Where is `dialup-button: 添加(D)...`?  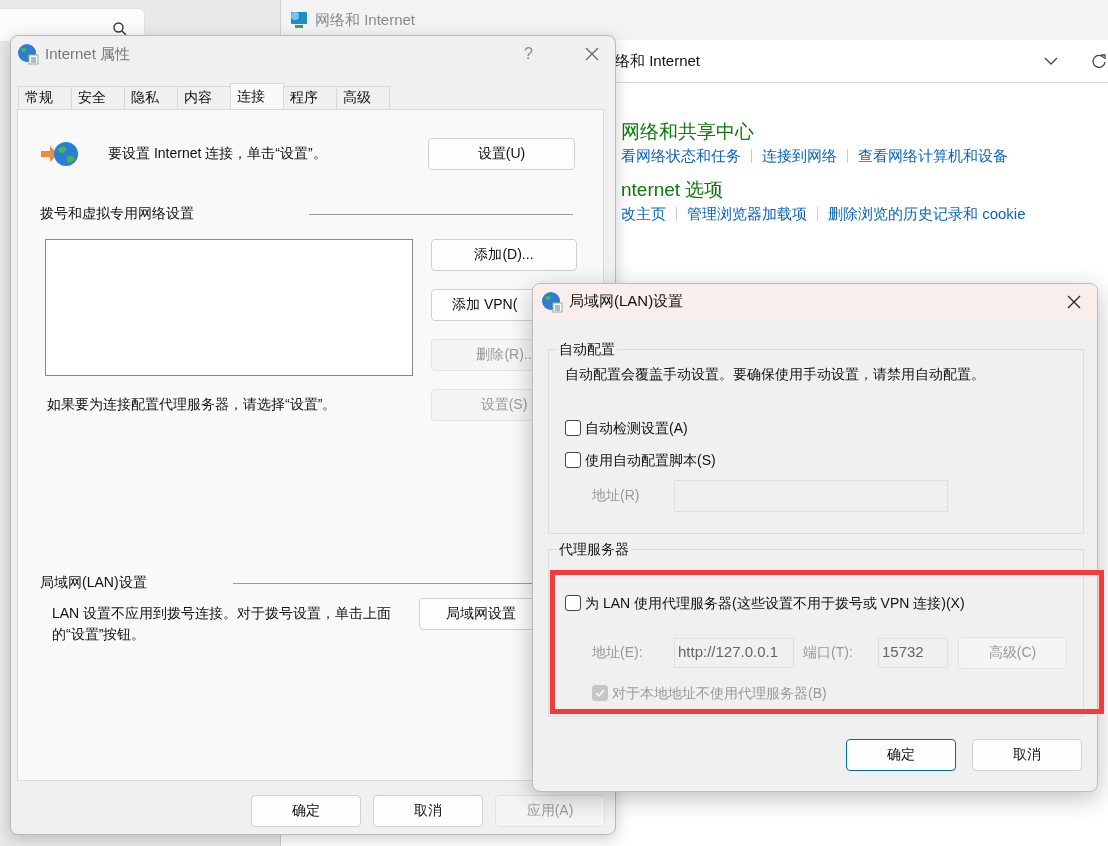
dialup-button: 添加(D)... is located at coordinates (504, 255).